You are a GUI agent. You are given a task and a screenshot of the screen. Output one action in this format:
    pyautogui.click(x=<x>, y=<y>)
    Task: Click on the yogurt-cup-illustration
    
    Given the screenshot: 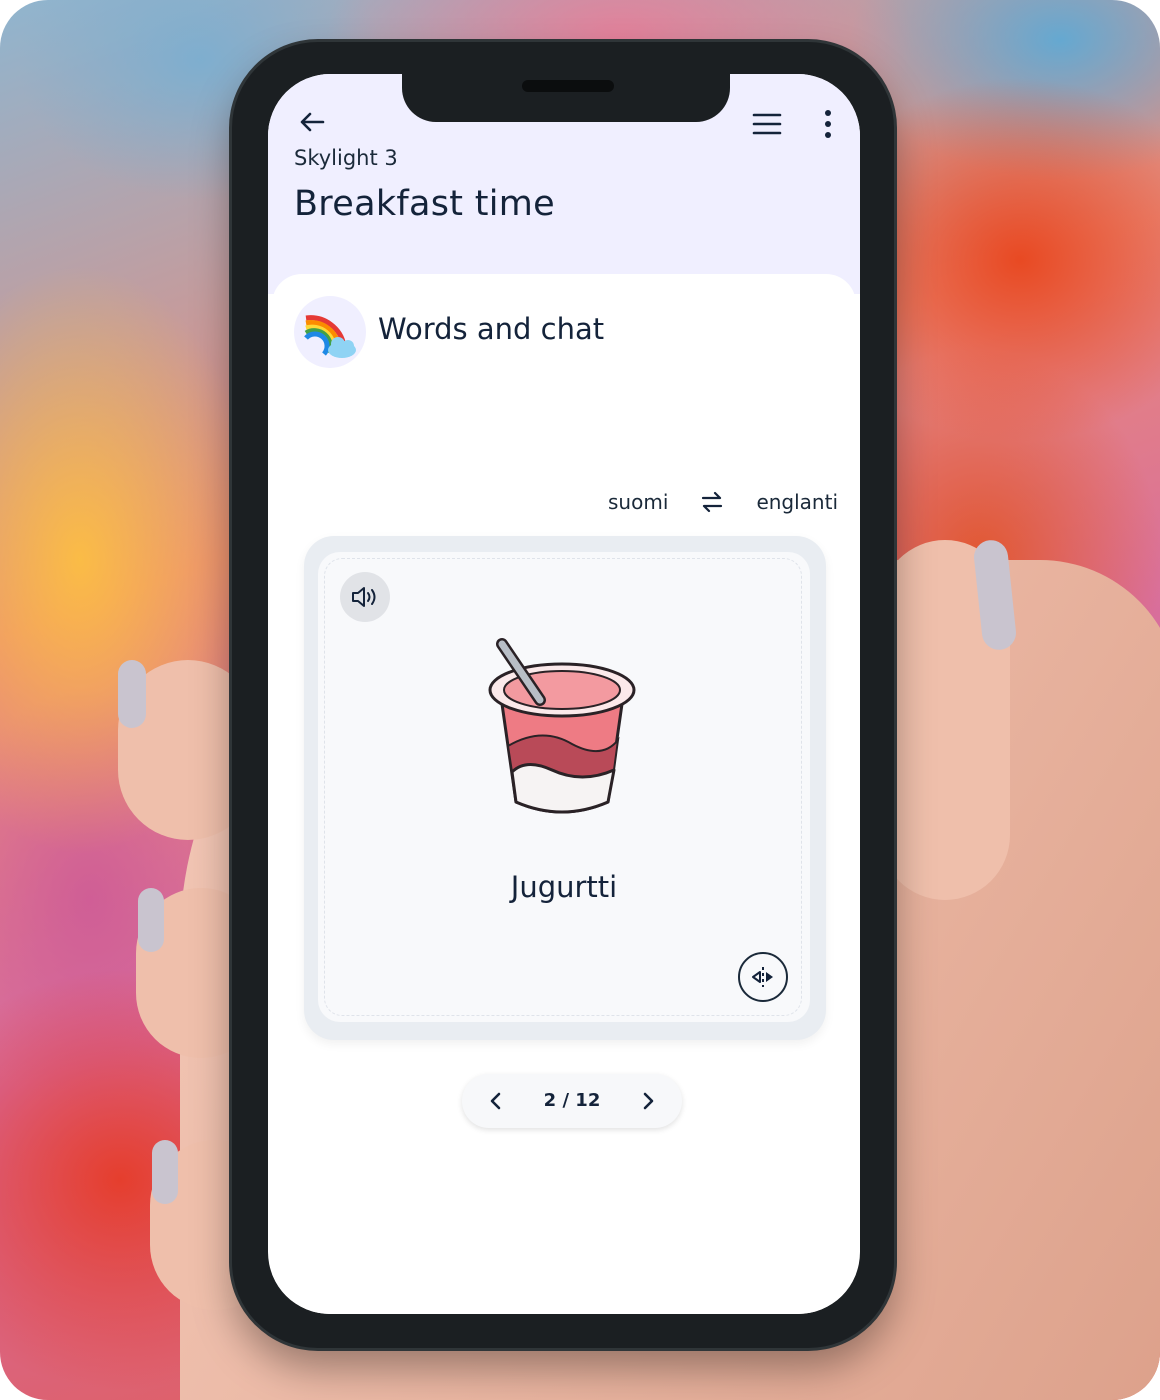 What is the action you would take?
    pyautogui.click(x=562, y=726)
    